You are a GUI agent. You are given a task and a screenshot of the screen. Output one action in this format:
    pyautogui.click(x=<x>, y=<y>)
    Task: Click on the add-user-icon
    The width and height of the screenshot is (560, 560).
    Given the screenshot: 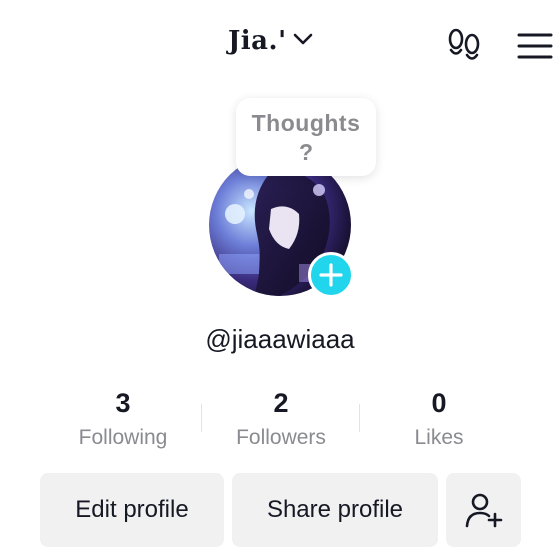 What is the action you would take?
    pyautogui.click(x=483, y=510)
    